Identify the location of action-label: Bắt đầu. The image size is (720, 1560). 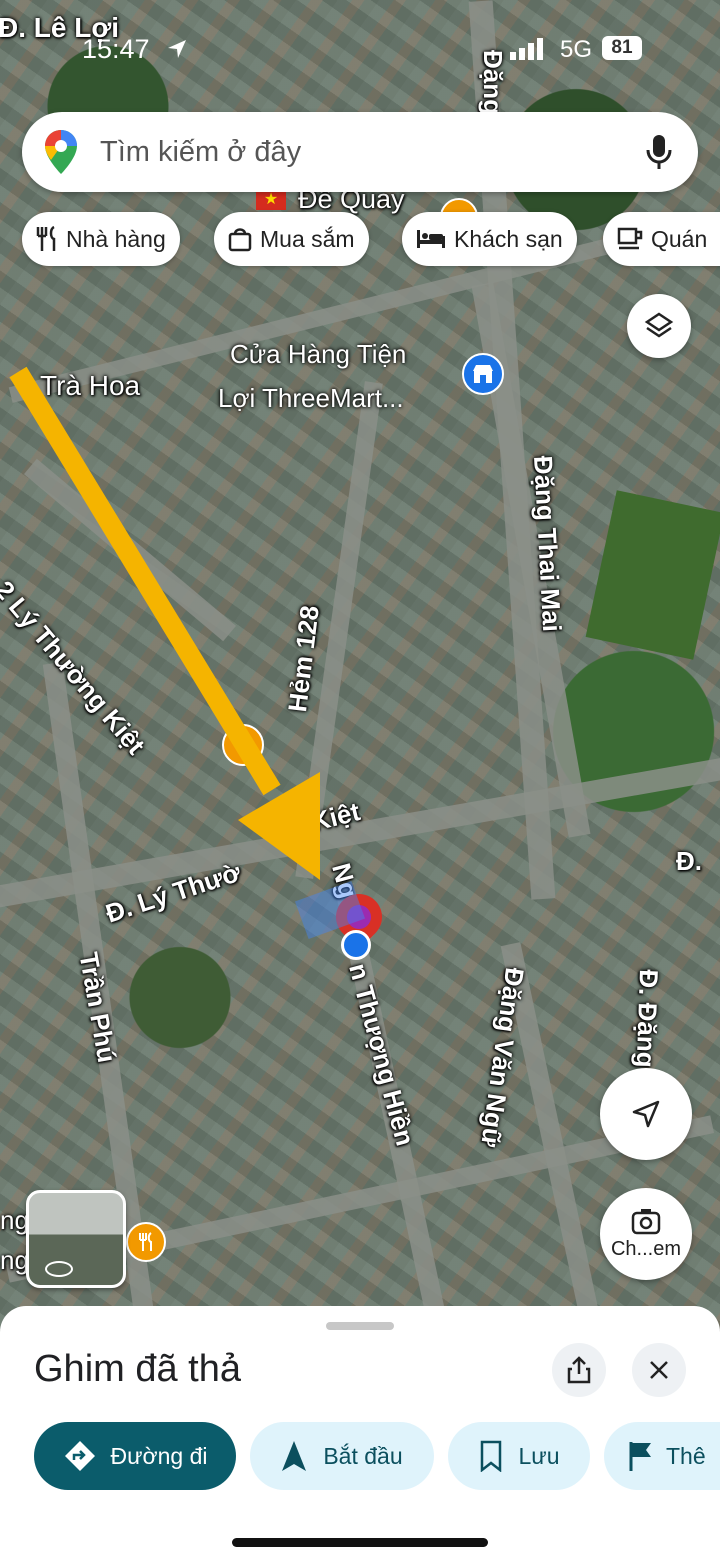
(363, 1455).